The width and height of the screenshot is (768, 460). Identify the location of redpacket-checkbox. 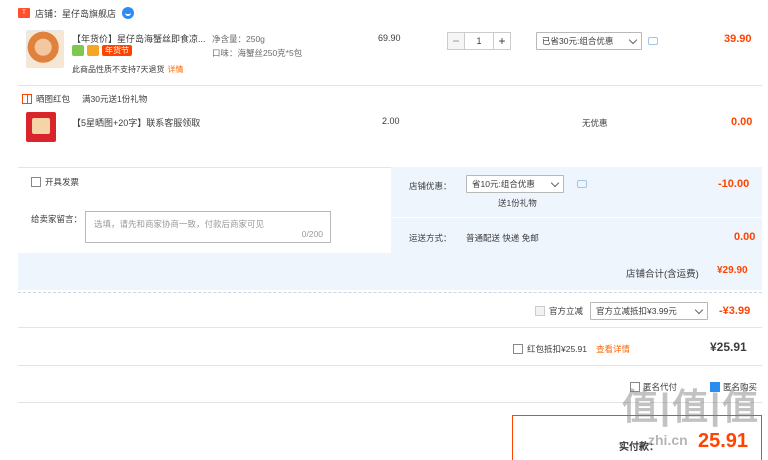
(518, 349).